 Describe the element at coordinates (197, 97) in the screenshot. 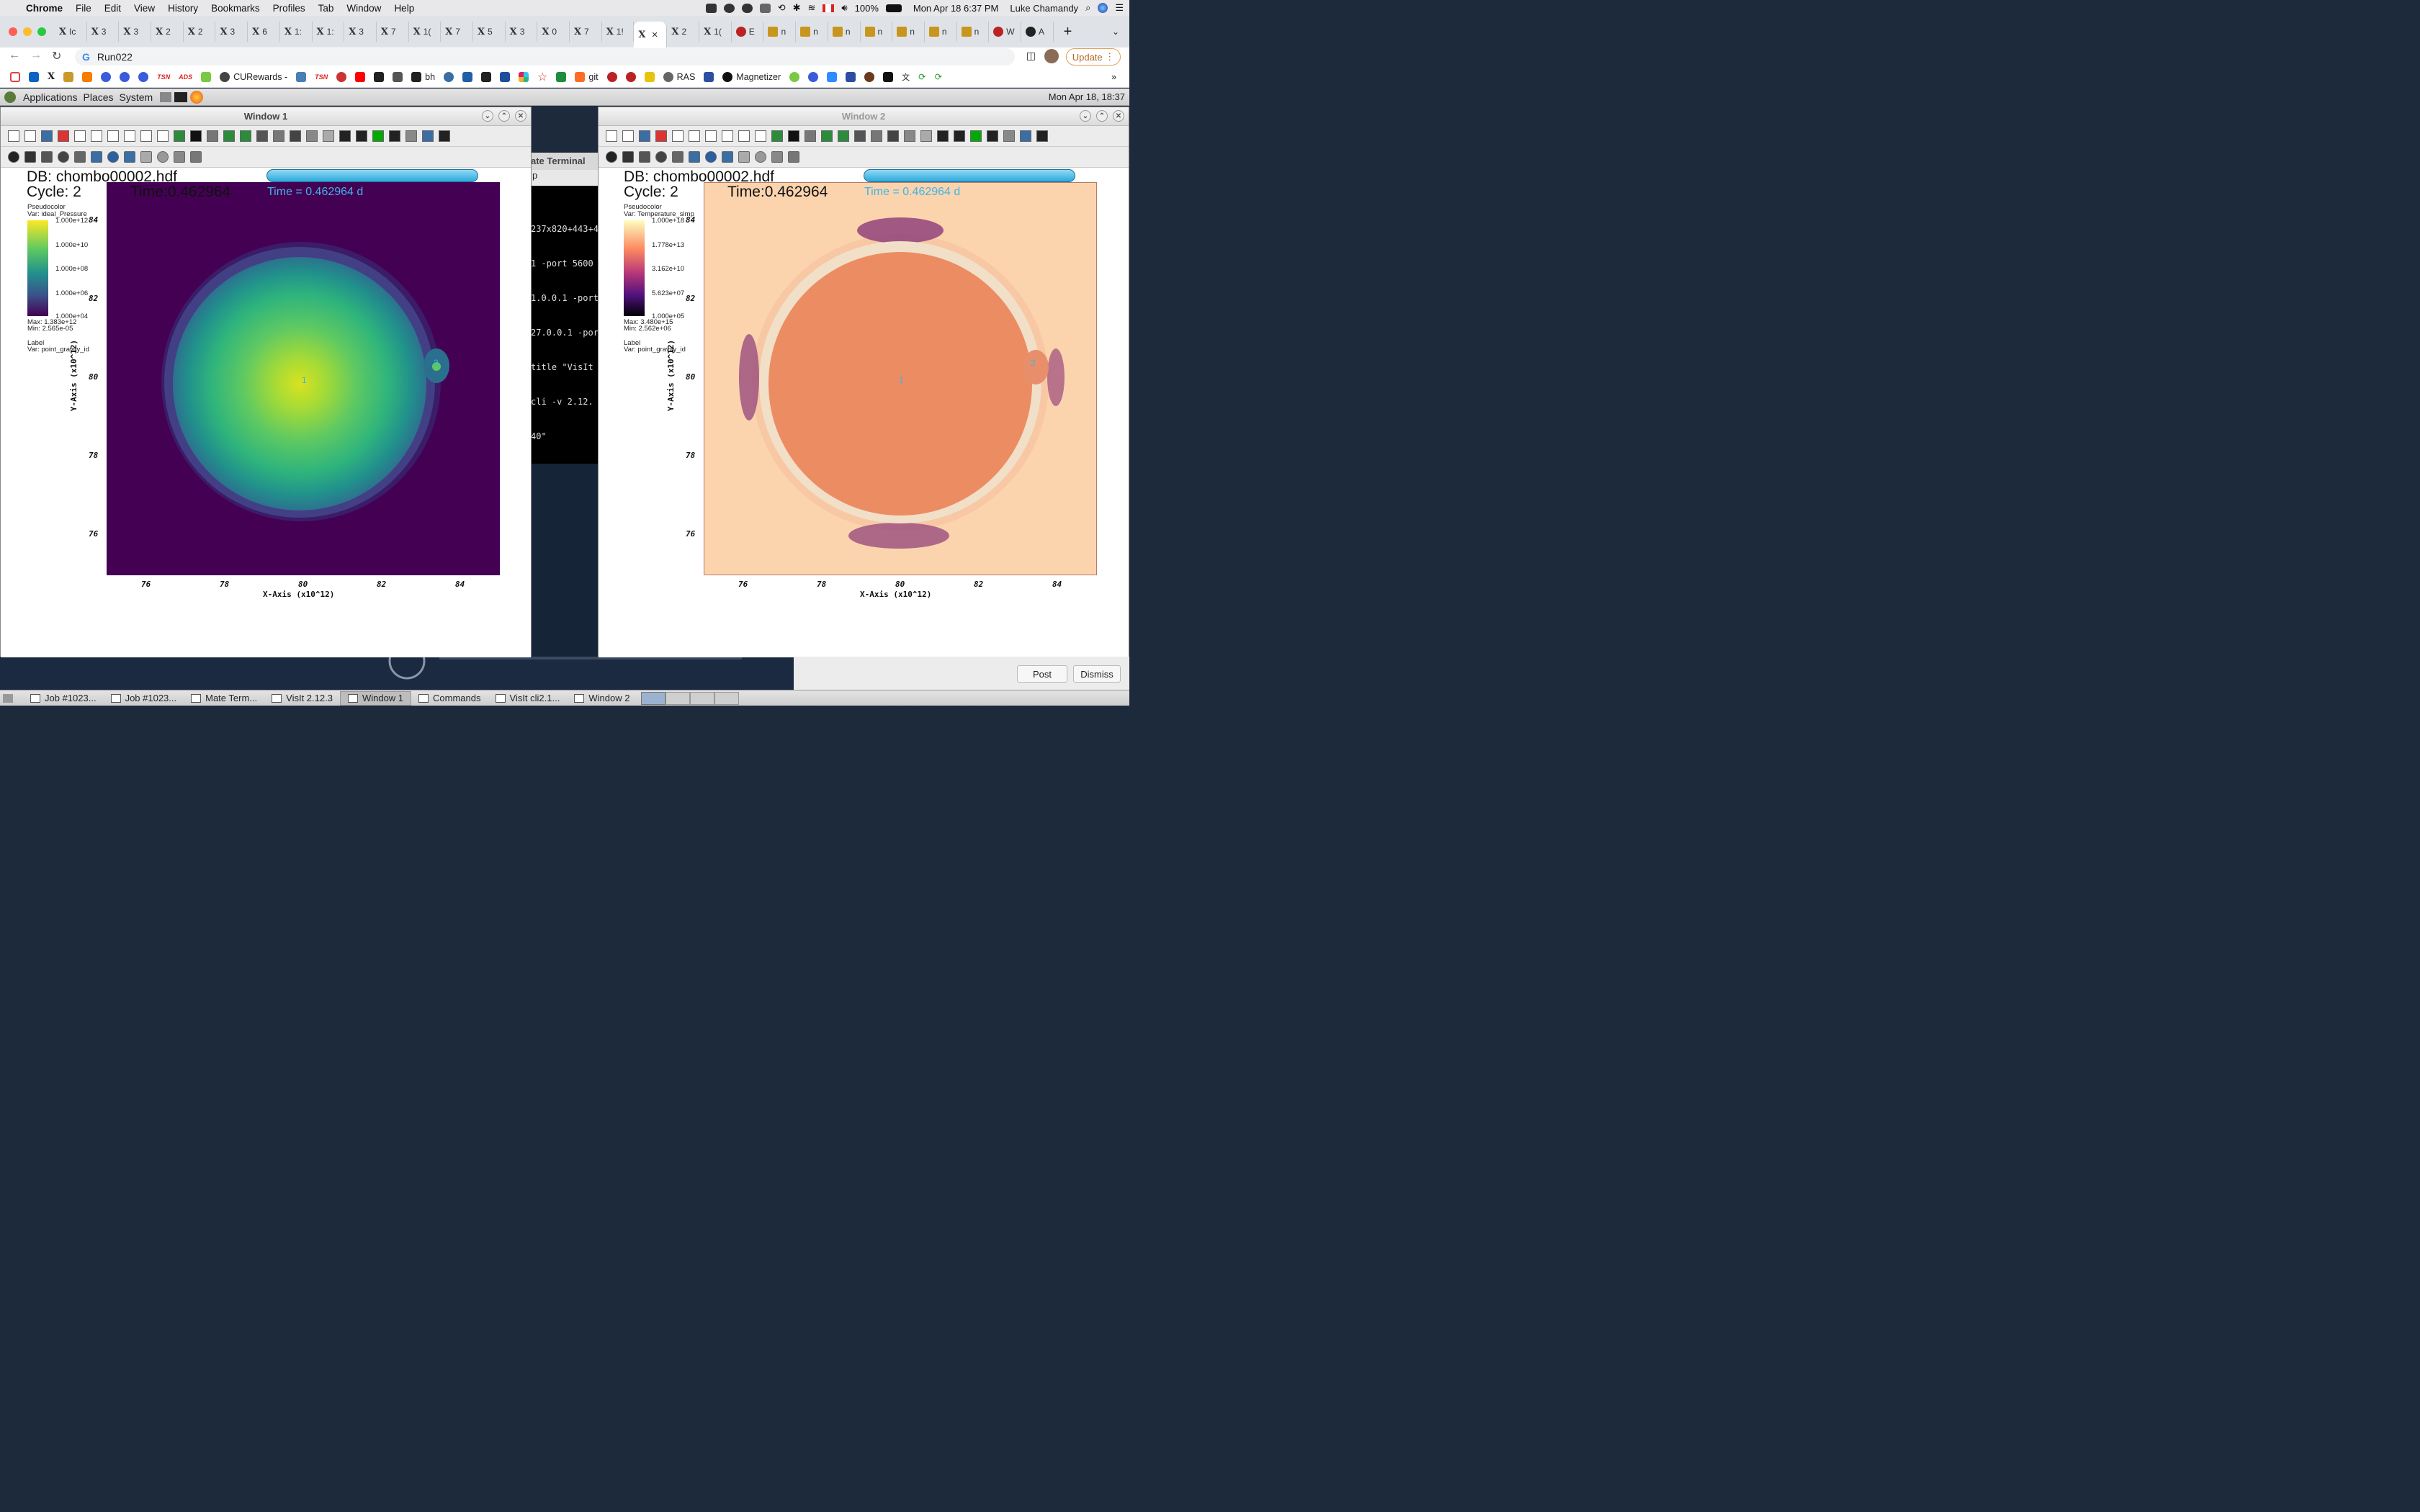

I see `launcher-firefox-icon` at that location.